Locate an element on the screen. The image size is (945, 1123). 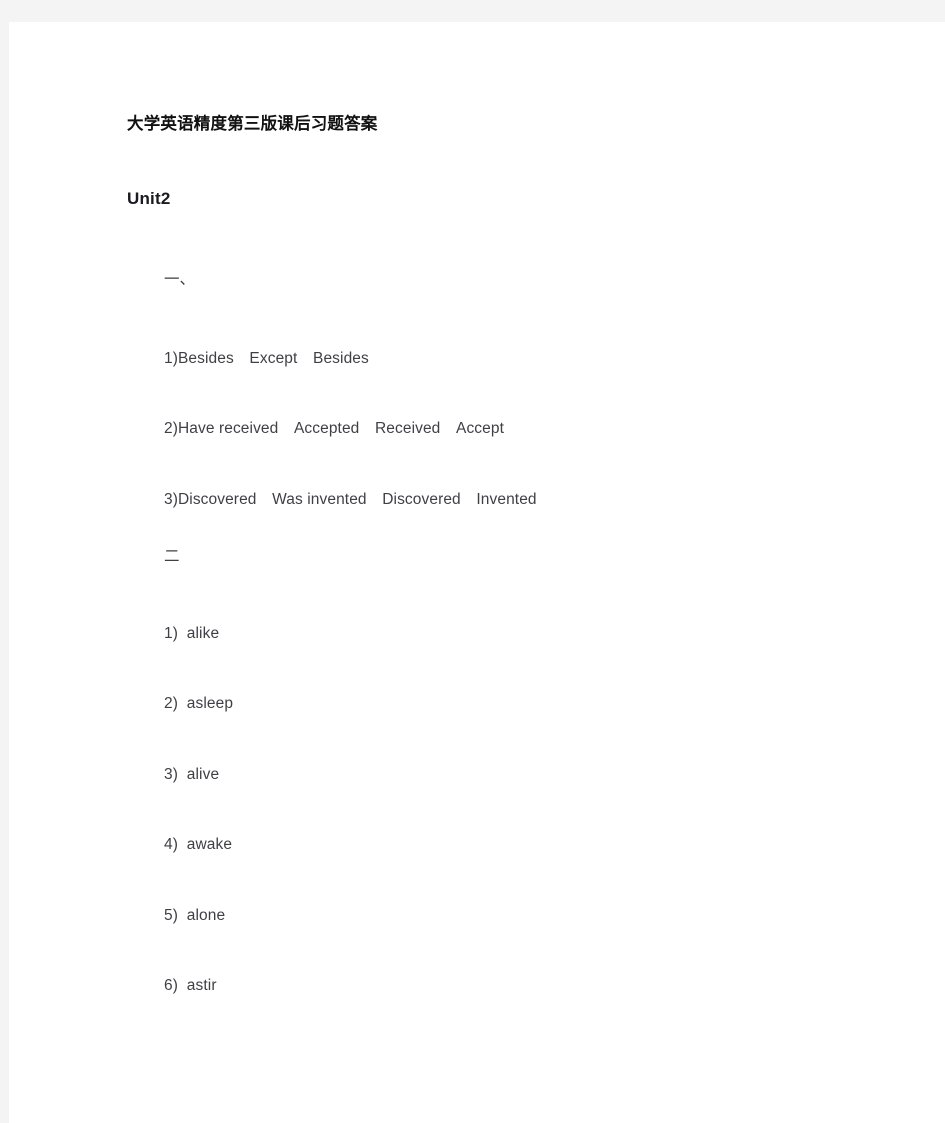
list-item-4: 4) awake is located at coordinates (198, 844).